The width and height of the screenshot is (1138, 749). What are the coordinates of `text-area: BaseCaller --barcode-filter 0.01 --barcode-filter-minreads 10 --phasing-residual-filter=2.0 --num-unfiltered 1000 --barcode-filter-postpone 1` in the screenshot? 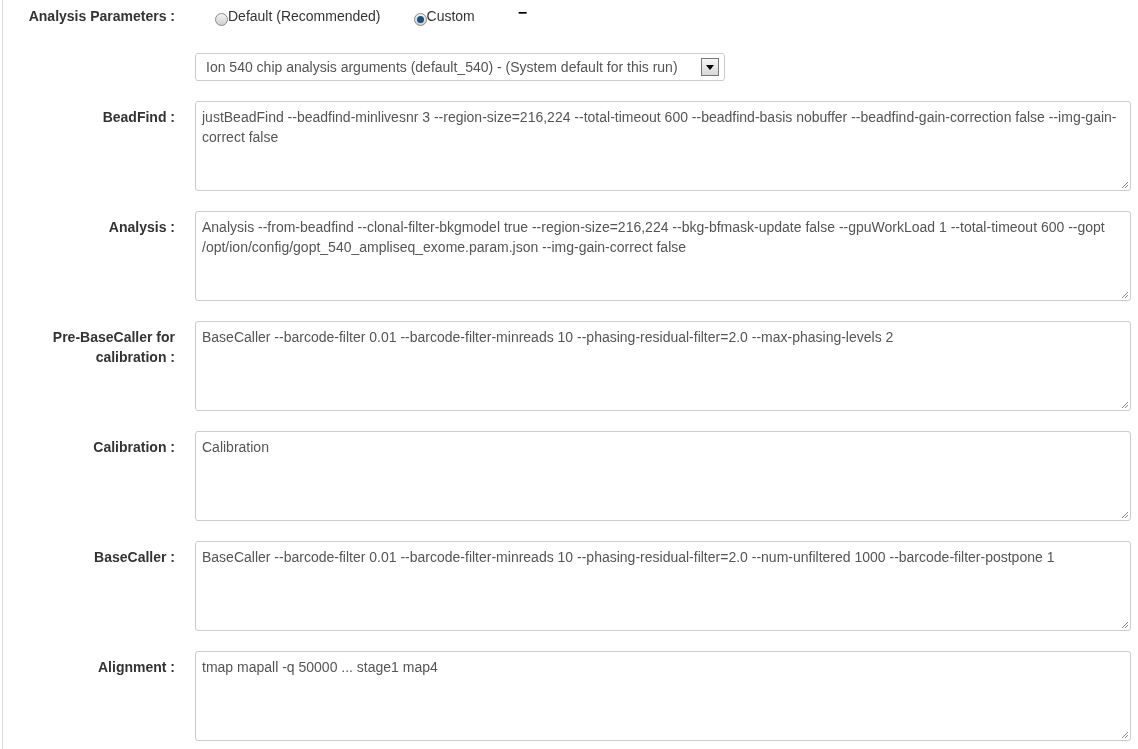 It's located at (663, 586).